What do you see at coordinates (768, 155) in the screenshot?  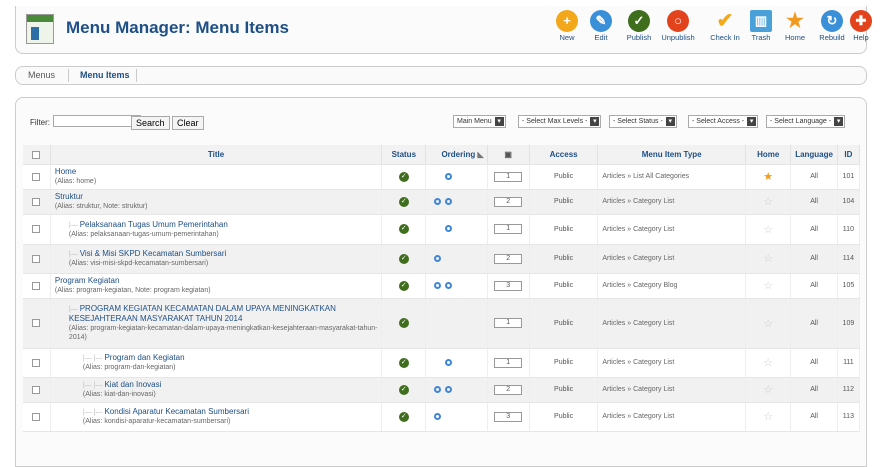 I see `col-home: Home` at bounding box center [768, 155].